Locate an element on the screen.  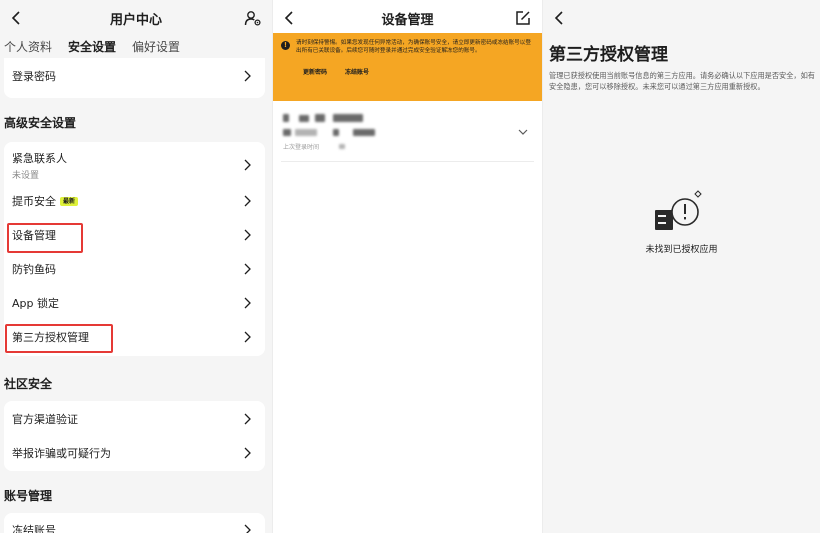
login-password-row: 登录密码 is located at coordinates (134, 76).